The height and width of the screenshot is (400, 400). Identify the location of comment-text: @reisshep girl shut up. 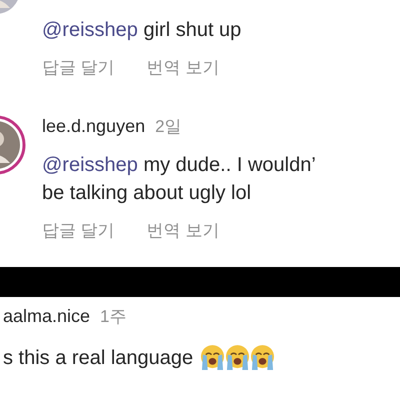
(142, 30).